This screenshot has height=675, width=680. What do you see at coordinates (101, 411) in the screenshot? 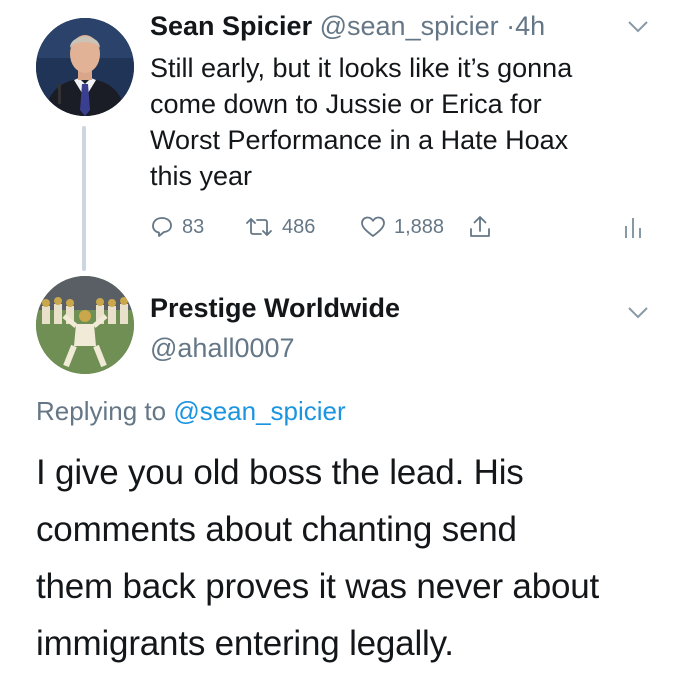
I see `replying-prefix: Replying to` at bounding box center [101, 411].